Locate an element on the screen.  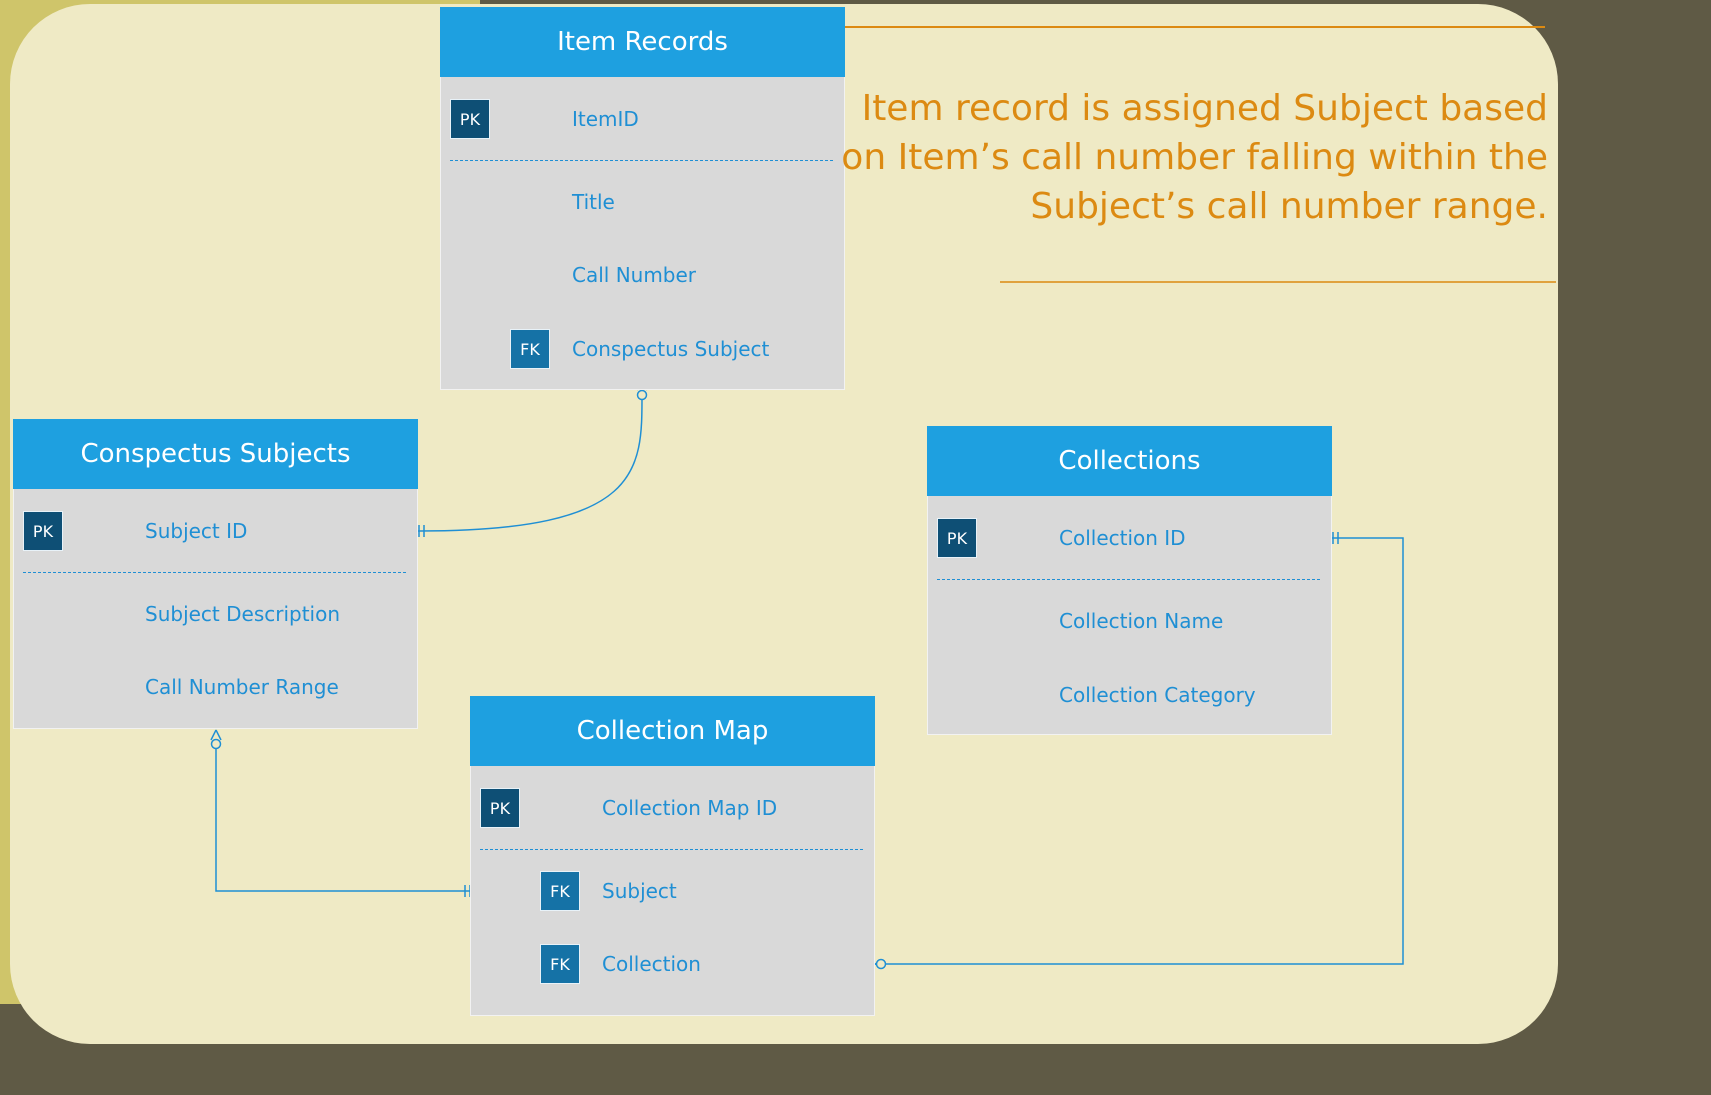
crowfoot-zero-many-icon is located at coordinates (216, 739).